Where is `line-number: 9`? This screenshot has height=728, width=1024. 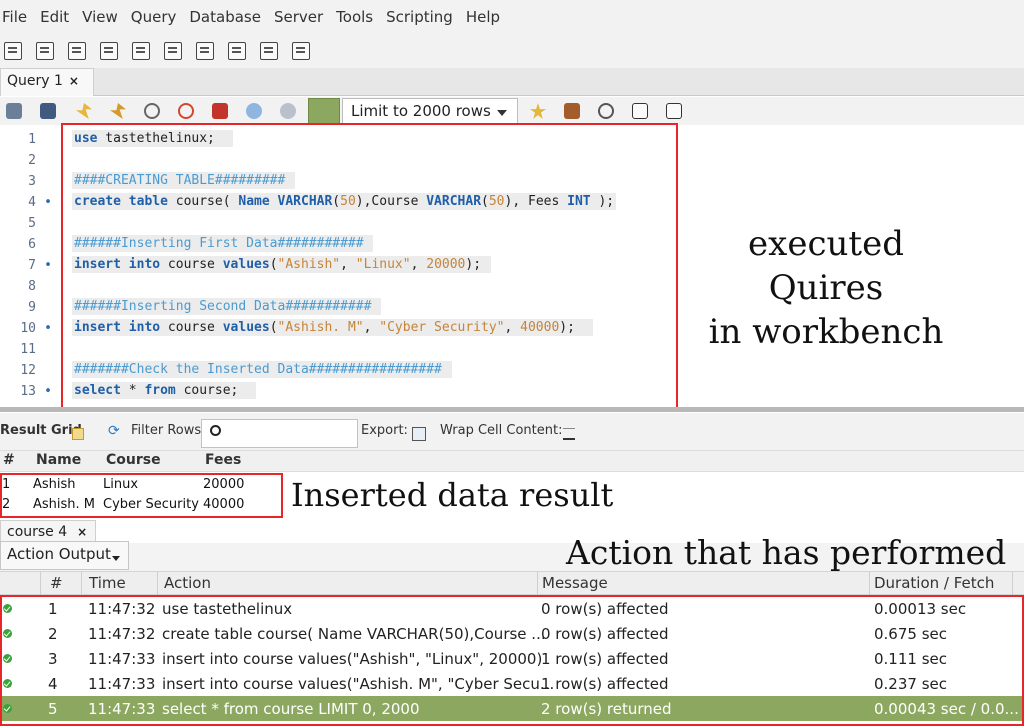 line-number: 9 is located at coordinates (32, 307).